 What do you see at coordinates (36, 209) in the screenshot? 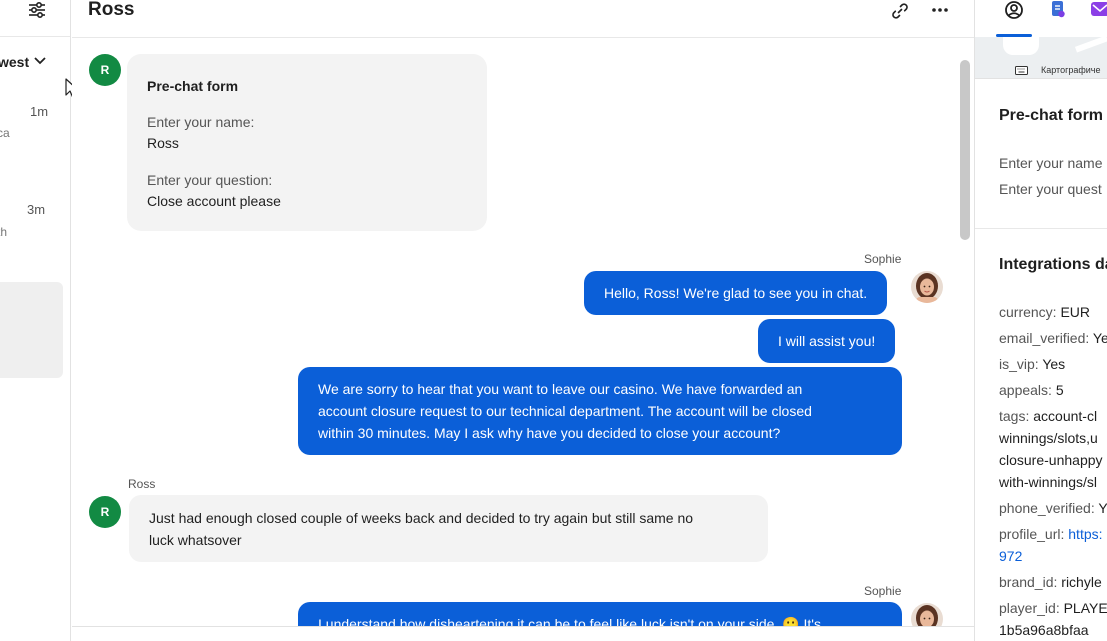
I see `conversation-time: 3m` at bounding box center [36, 209].